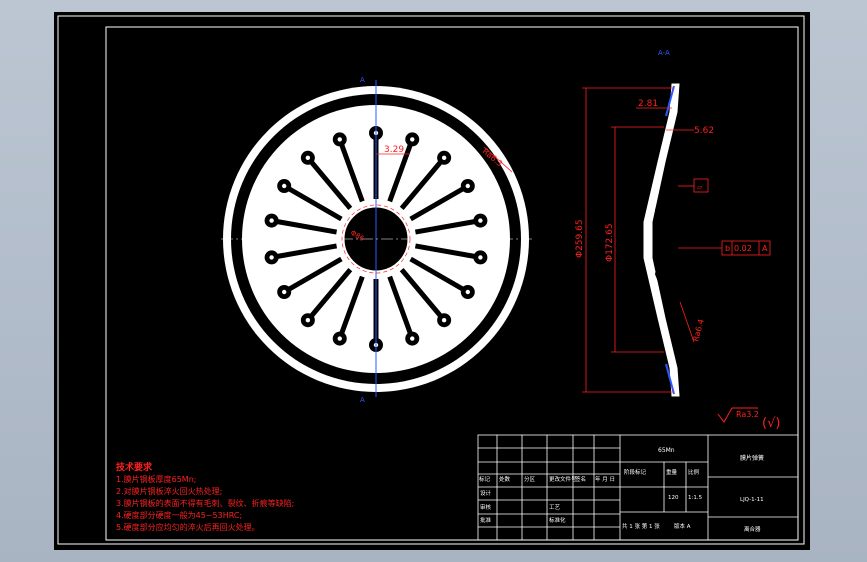 The width and height of the screenshot is (867, 562). What do you see at coordinates (580, 238) in the screenshot?
I see `outer-dia-dim: Φ259.65` at bounding box center [580, 238].